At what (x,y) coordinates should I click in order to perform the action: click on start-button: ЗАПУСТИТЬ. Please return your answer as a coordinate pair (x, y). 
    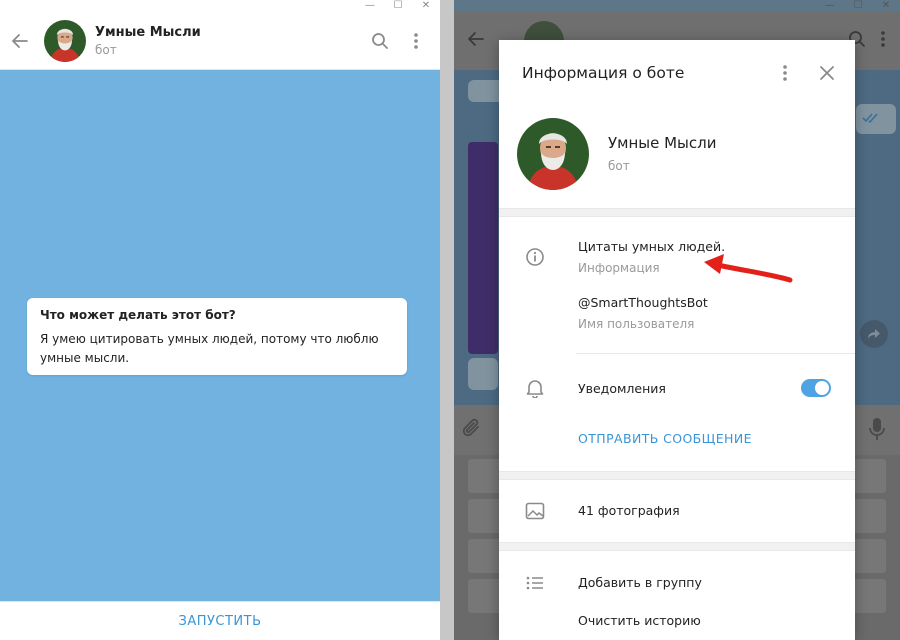
    Looking at the image, I should click on (219, 621).